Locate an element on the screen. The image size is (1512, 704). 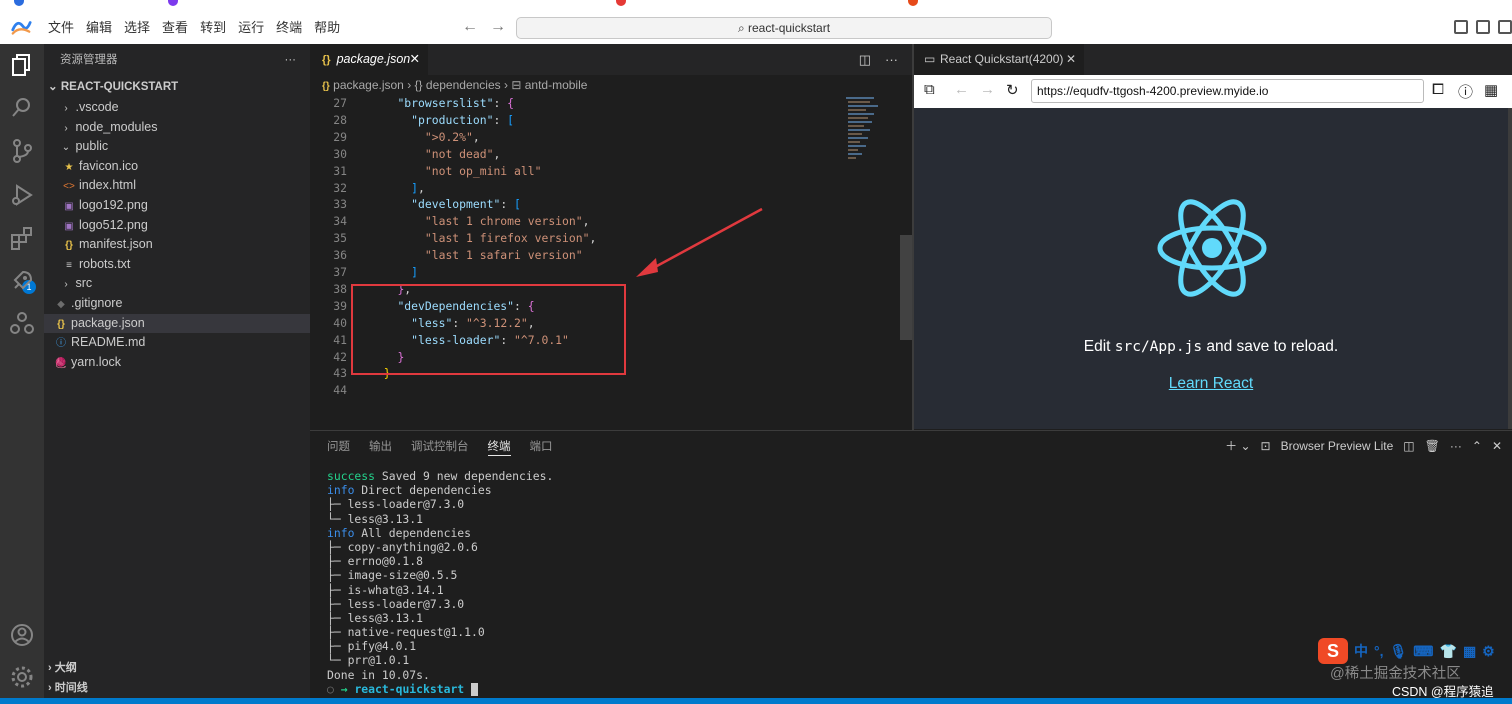
tab-problems: 问题 is located at coordinates (338, 447).